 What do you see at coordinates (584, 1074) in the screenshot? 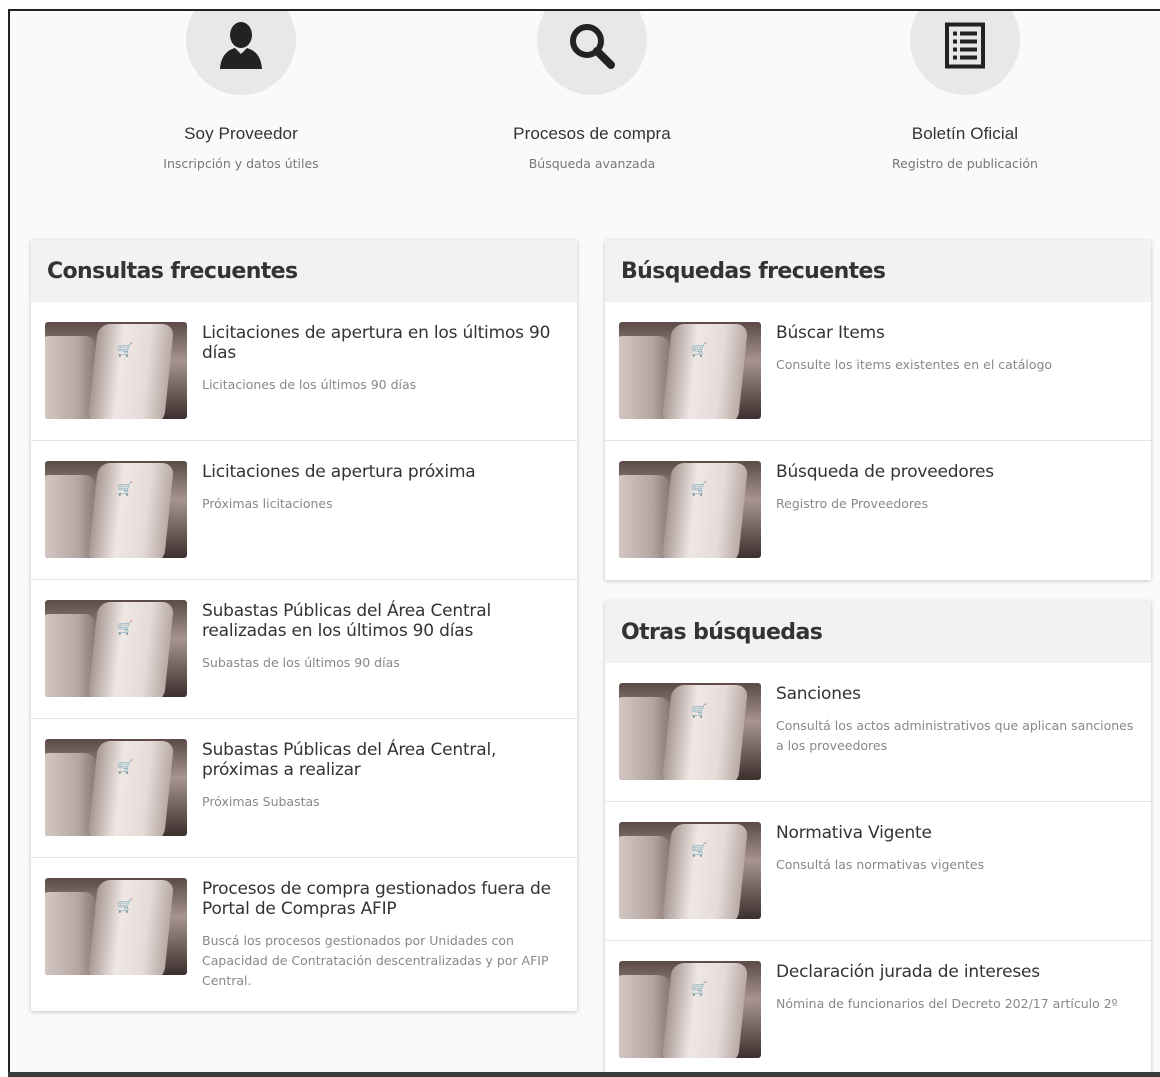
I see `bottom-border` at bounding box center [584, 1074].